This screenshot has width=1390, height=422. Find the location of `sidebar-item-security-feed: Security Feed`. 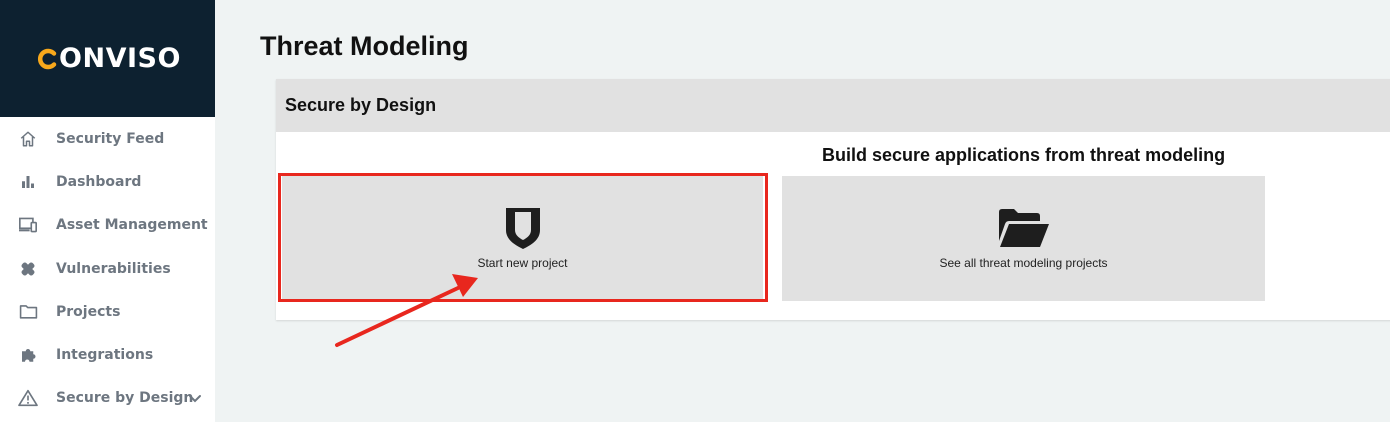

sidebar-item-security-feed: Security Feed is located at coordinates (107, 138).